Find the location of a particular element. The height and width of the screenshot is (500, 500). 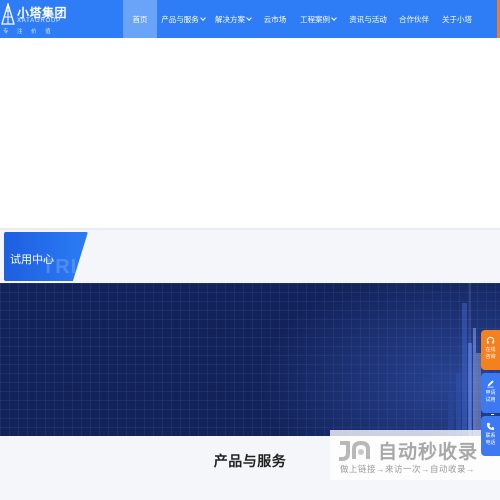

nav-item-partners: 合作伙伴 is located at coordinates (414, 19).